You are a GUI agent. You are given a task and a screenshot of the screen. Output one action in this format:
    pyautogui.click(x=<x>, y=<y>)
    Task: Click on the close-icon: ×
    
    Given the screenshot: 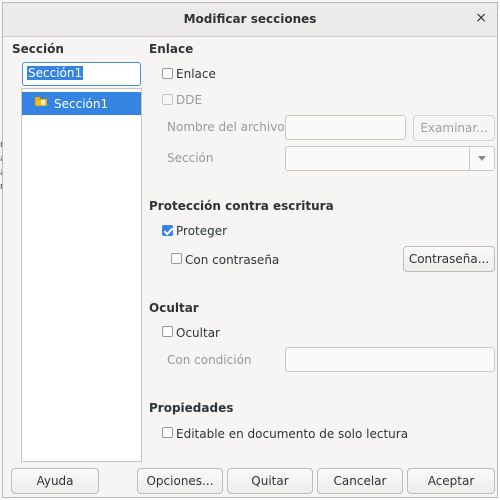 What is the action you would take?
    pyautogui.click(x=481, y=18)
    